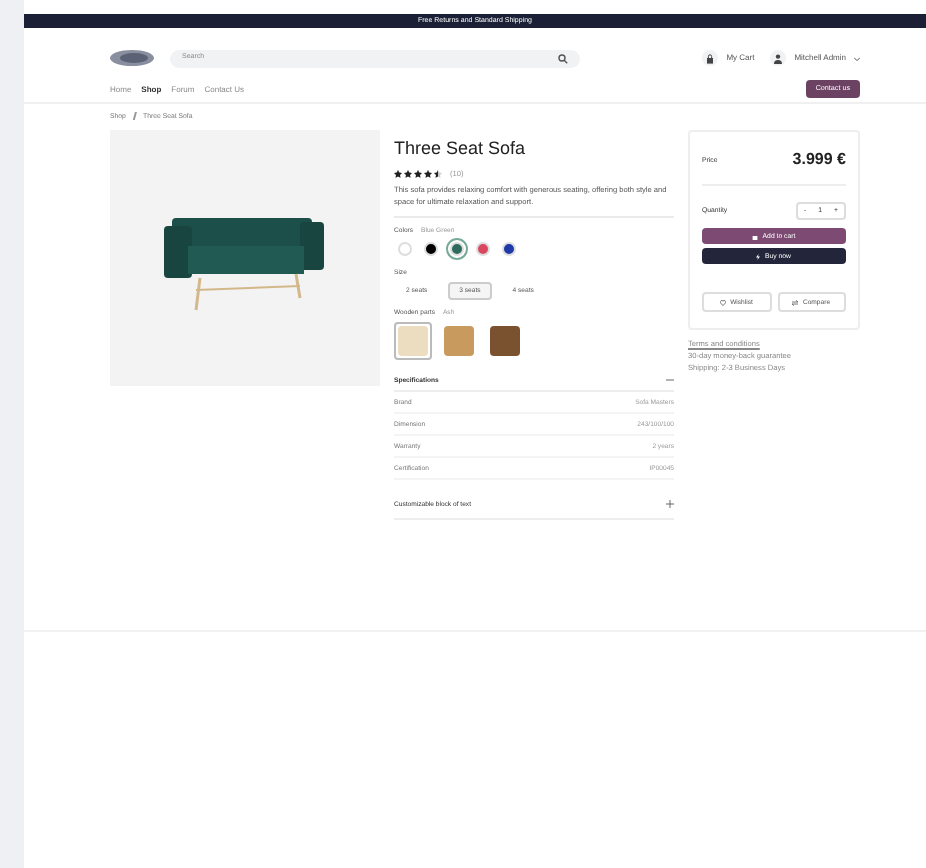 The height and width of the screenshot is (868, 926). Describe the element at coordinates (132, 58) in the screenshot. I see `logo-icon` at that location.